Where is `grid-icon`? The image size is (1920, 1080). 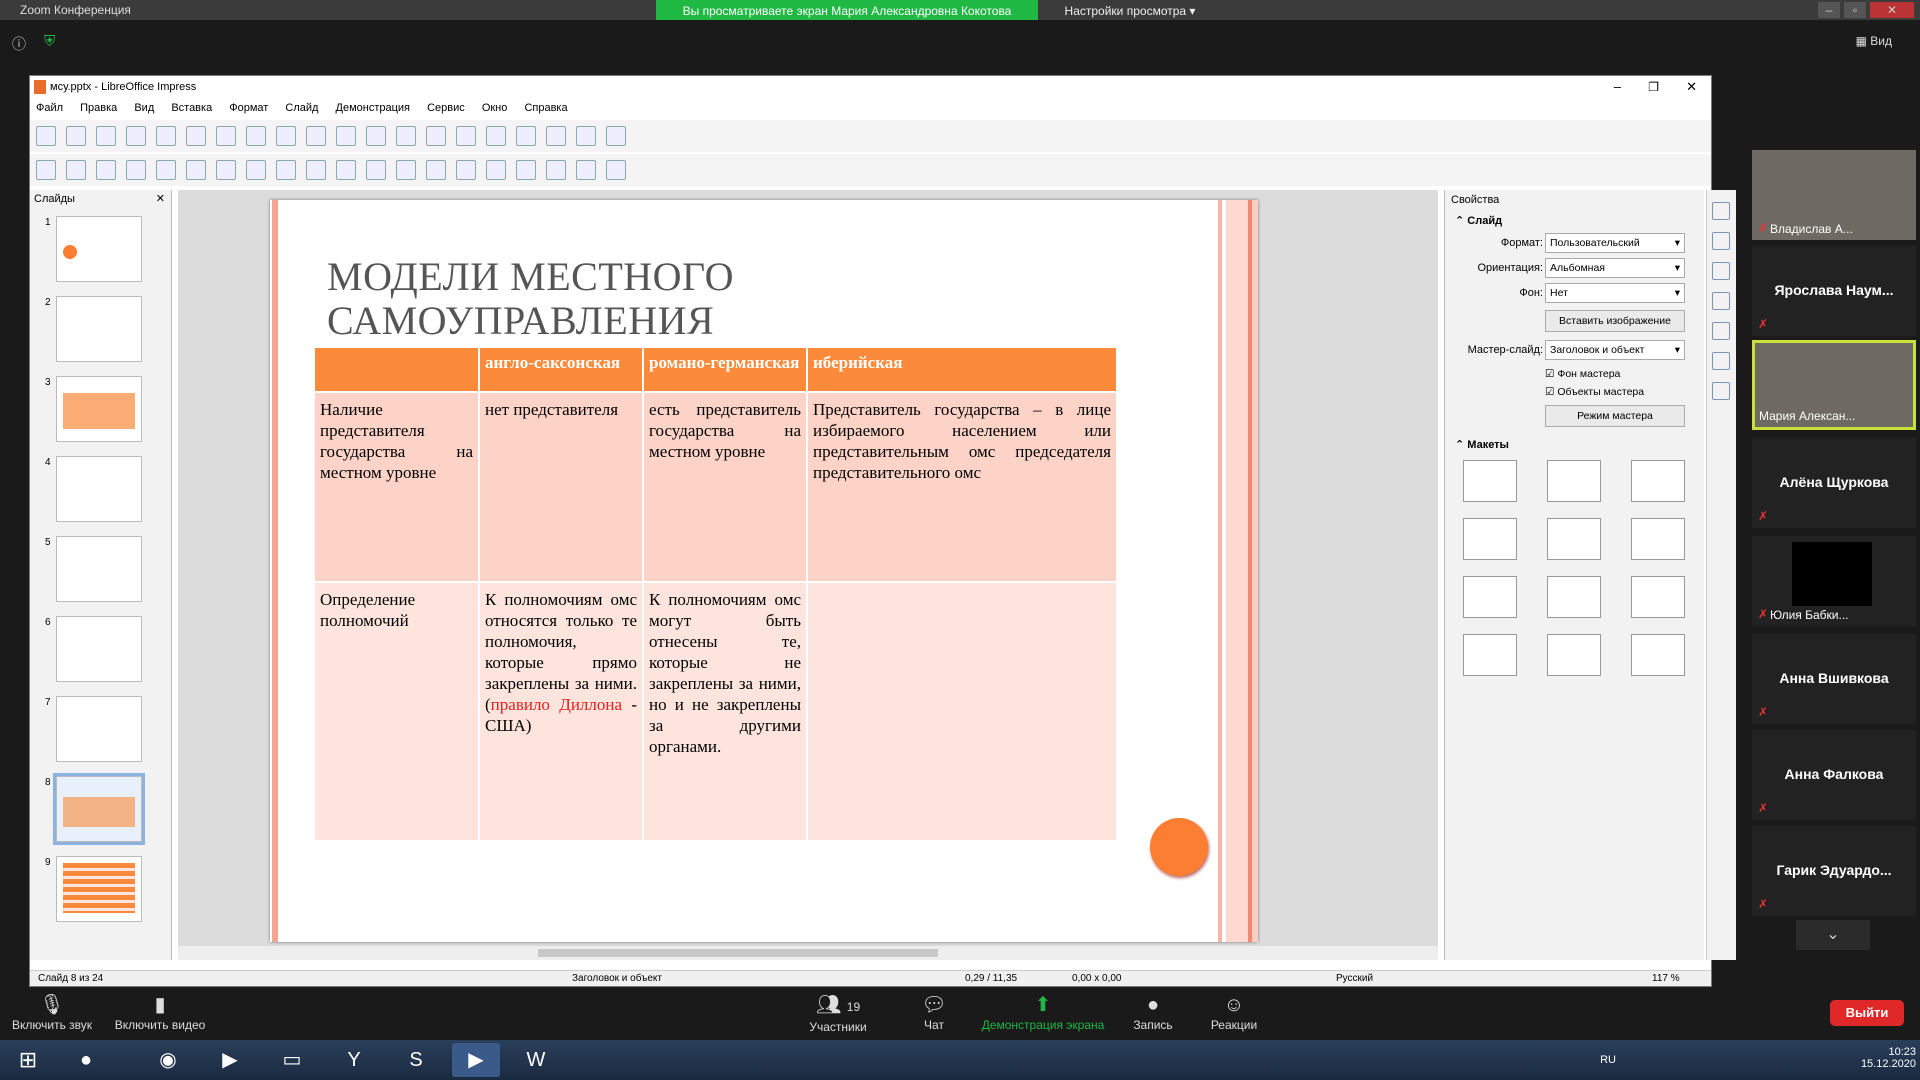
grid-icon is located at coordinates (406, 136).